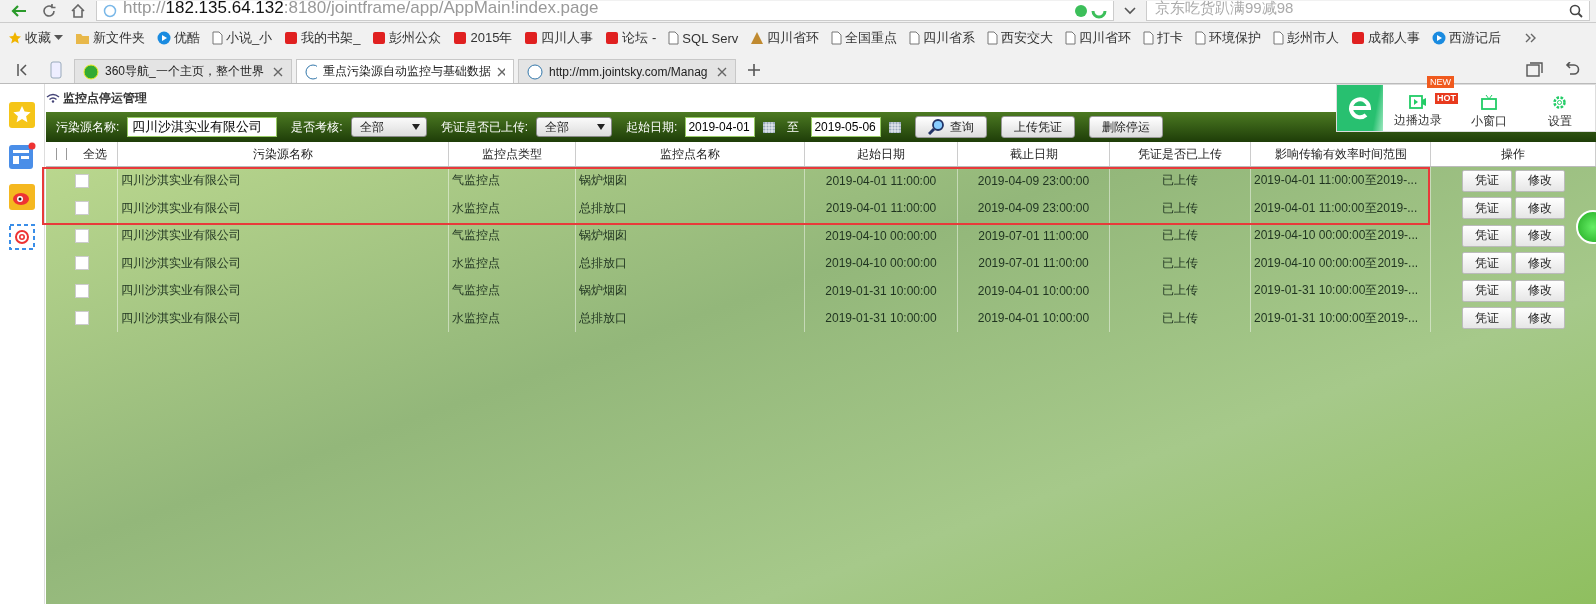 Image resolution: width=1596 pixels, height=604 pixels. I want to click on column-header: 凭证是否已上传, so click(1180, 154).